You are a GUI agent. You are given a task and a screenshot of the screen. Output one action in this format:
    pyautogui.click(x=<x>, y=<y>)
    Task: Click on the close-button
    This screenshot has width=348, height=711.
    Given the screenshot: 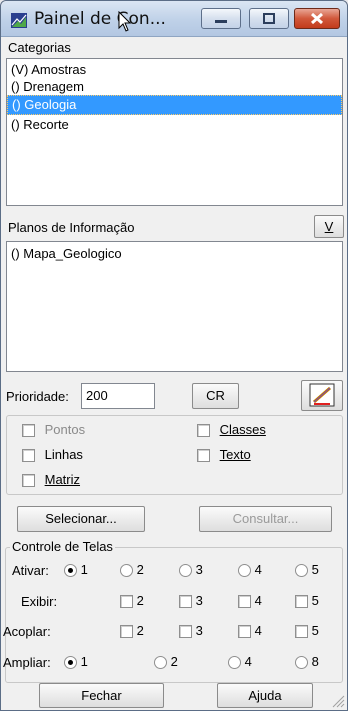 What is the action you would take?
    pyautogui.click(x=317, y=18)
    